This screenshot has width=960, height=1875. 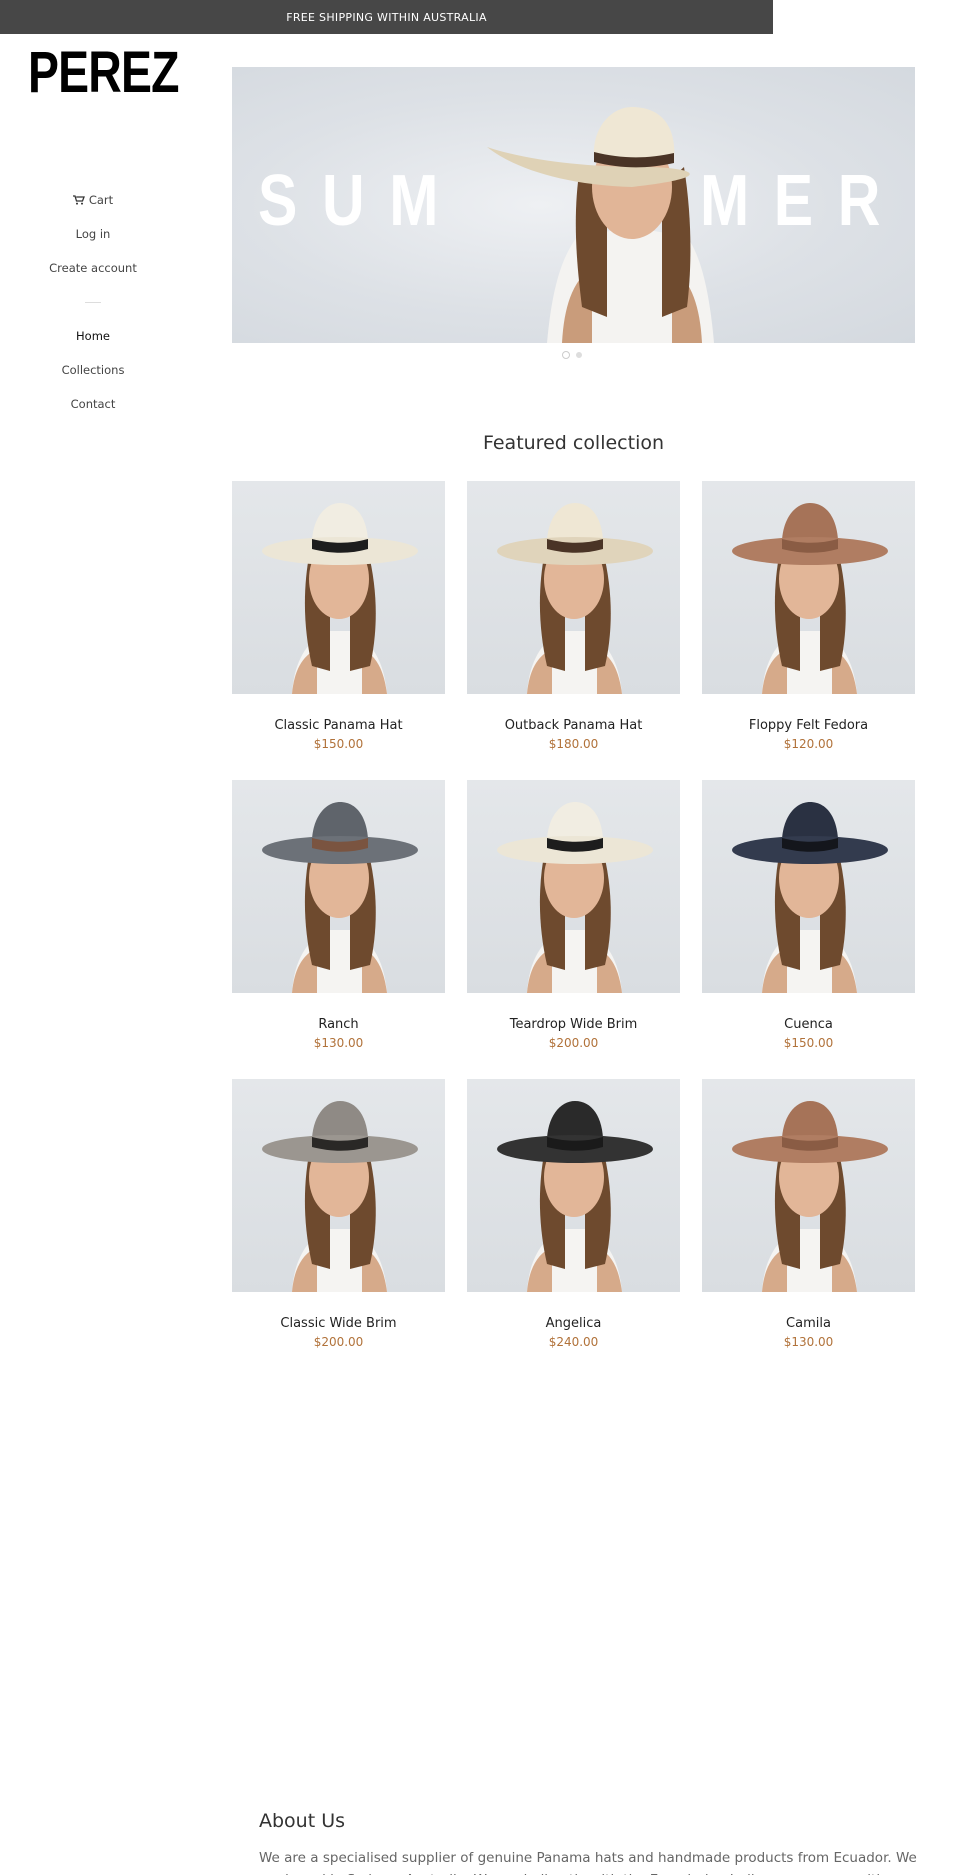 I want to click on product-name: Outback Panama Hat, so click(x=573, y=725).